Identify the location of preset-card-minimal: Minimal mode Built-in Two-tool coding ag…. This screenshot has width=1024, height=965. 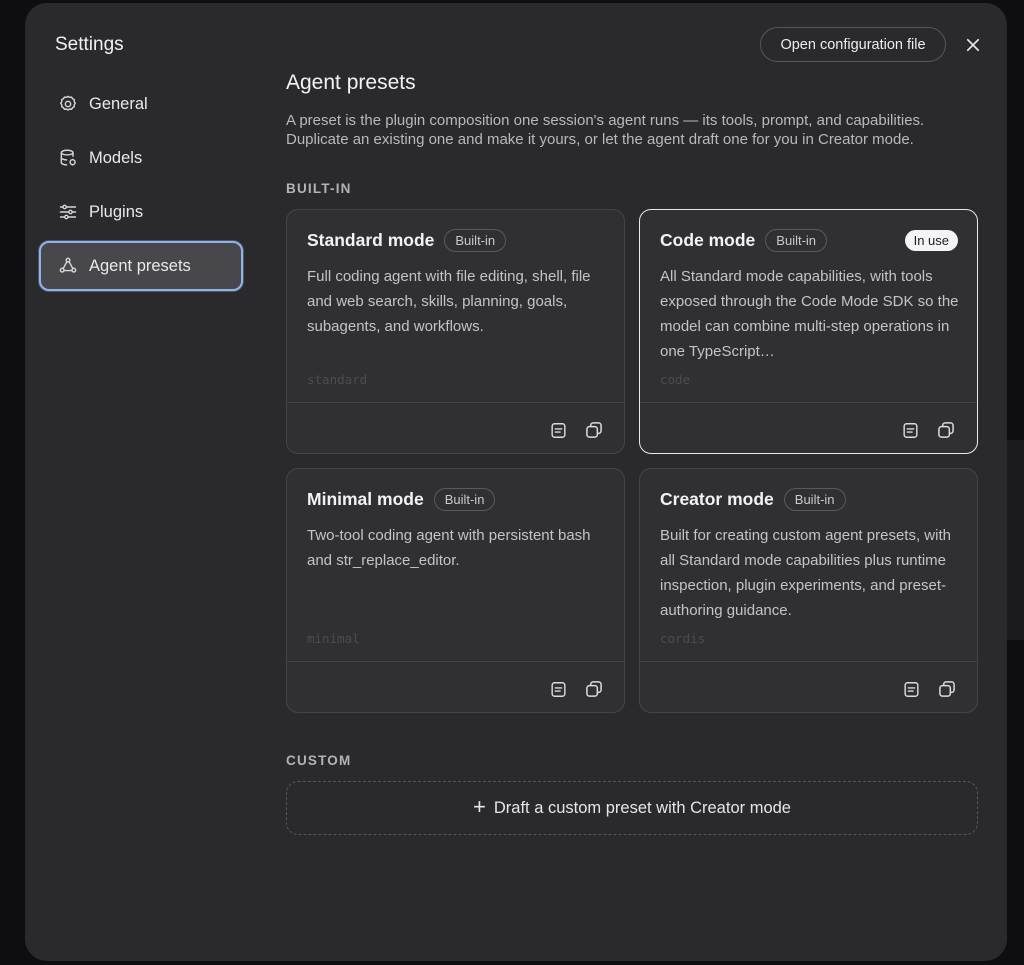
(455, 590).